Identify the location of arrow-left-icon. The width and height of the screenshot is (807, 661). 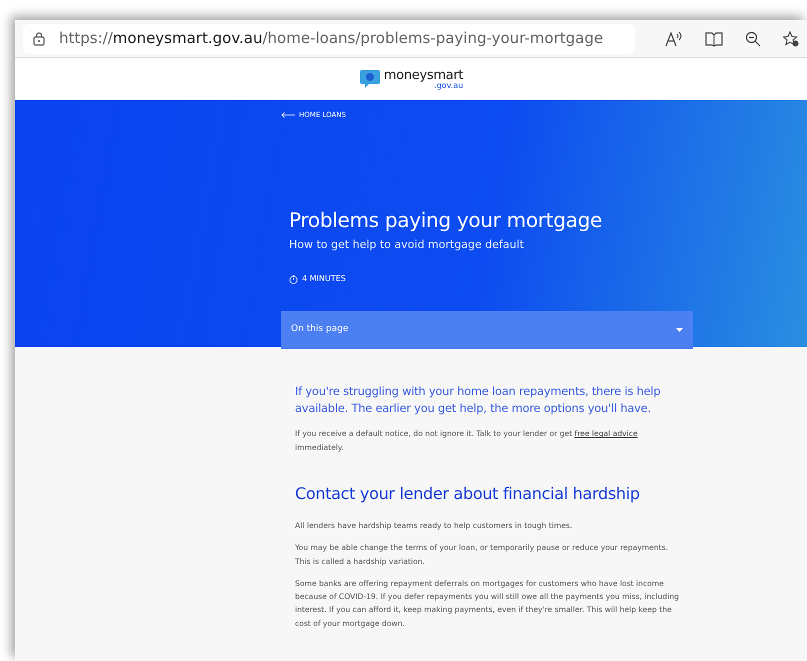
(288, 115).